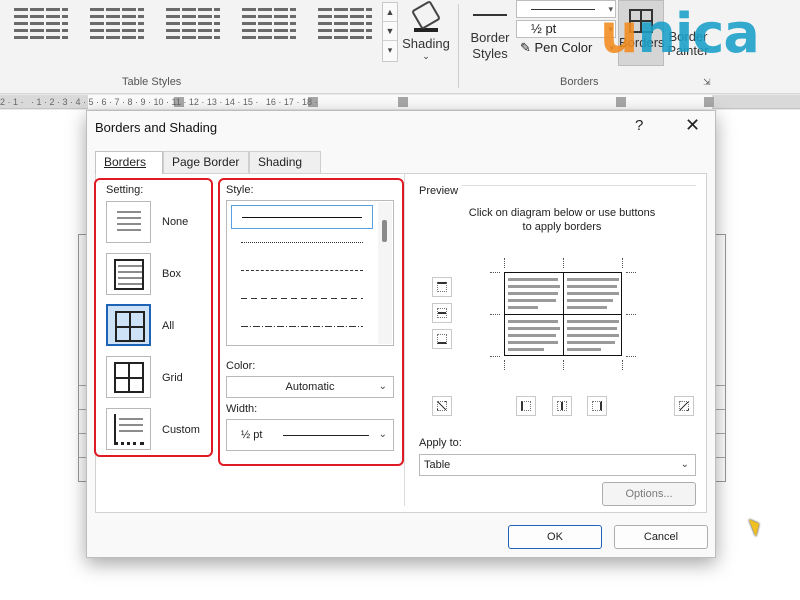 The image size is (800, 600). What do you see at coordinates (302, 243) in the screenshot?
I see `line-style-dotted` at bounding box center [302, 243].